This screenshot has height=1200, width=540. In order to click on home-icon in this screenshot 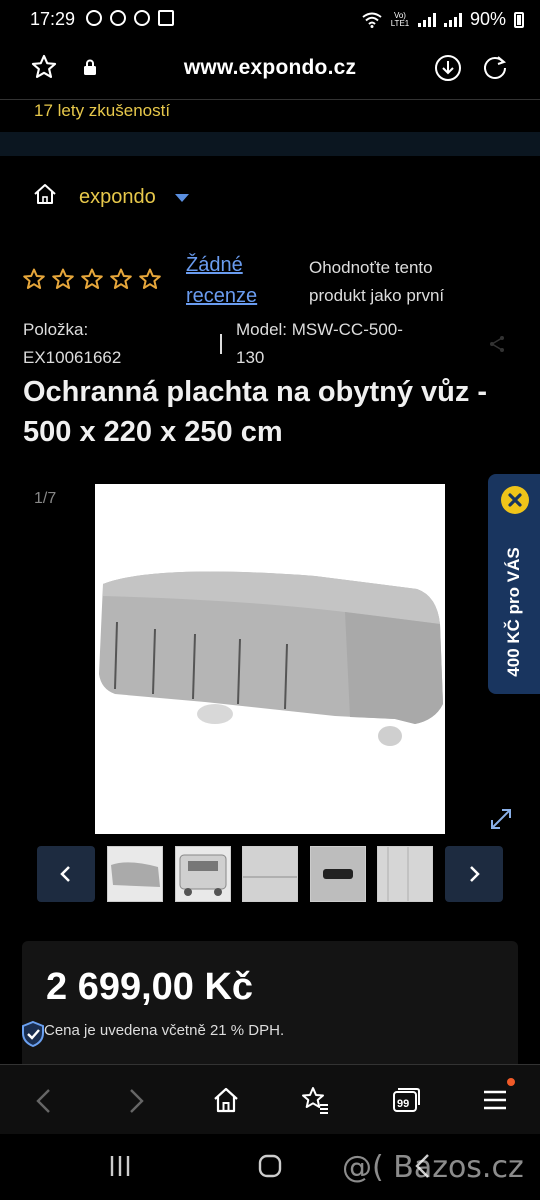, I will do `click(45, 194)`.